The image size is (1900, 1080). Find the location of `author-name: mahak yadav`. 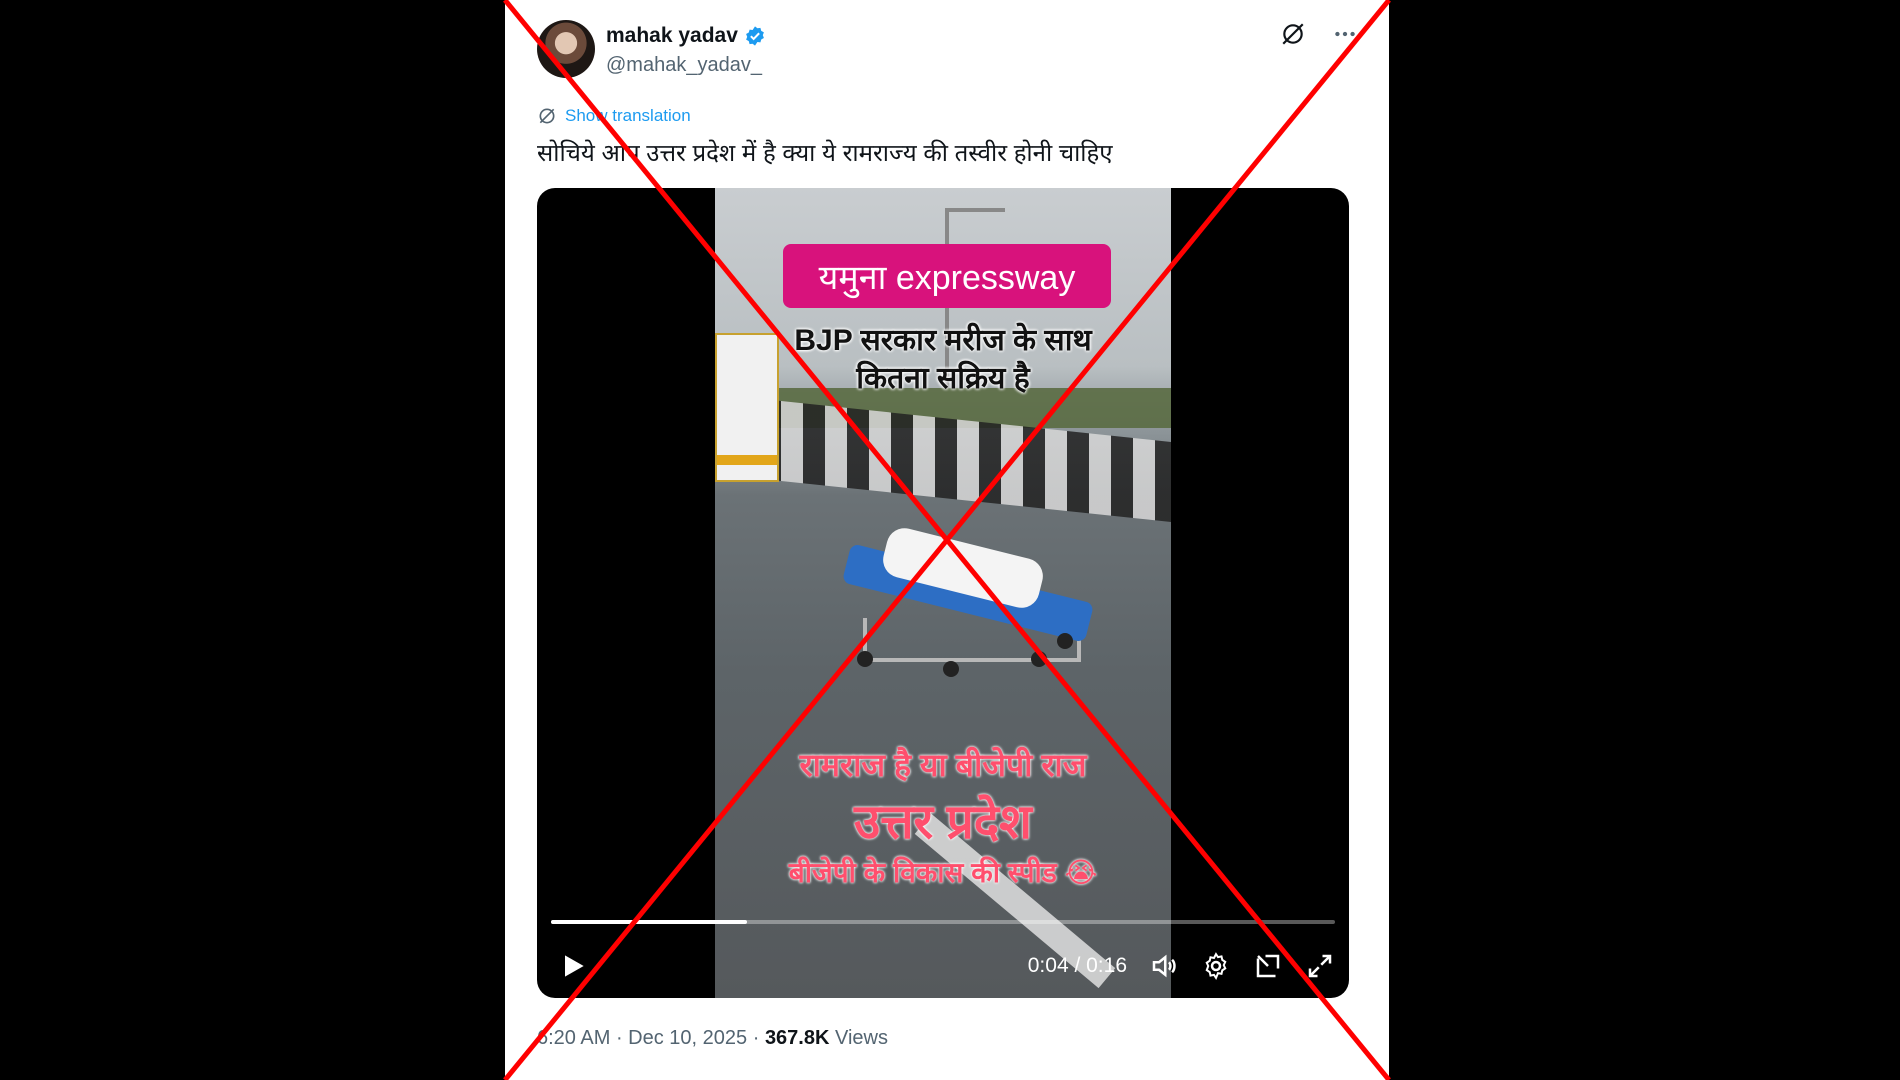

author-name: mahak yadav is located at coordinates (686, 36).